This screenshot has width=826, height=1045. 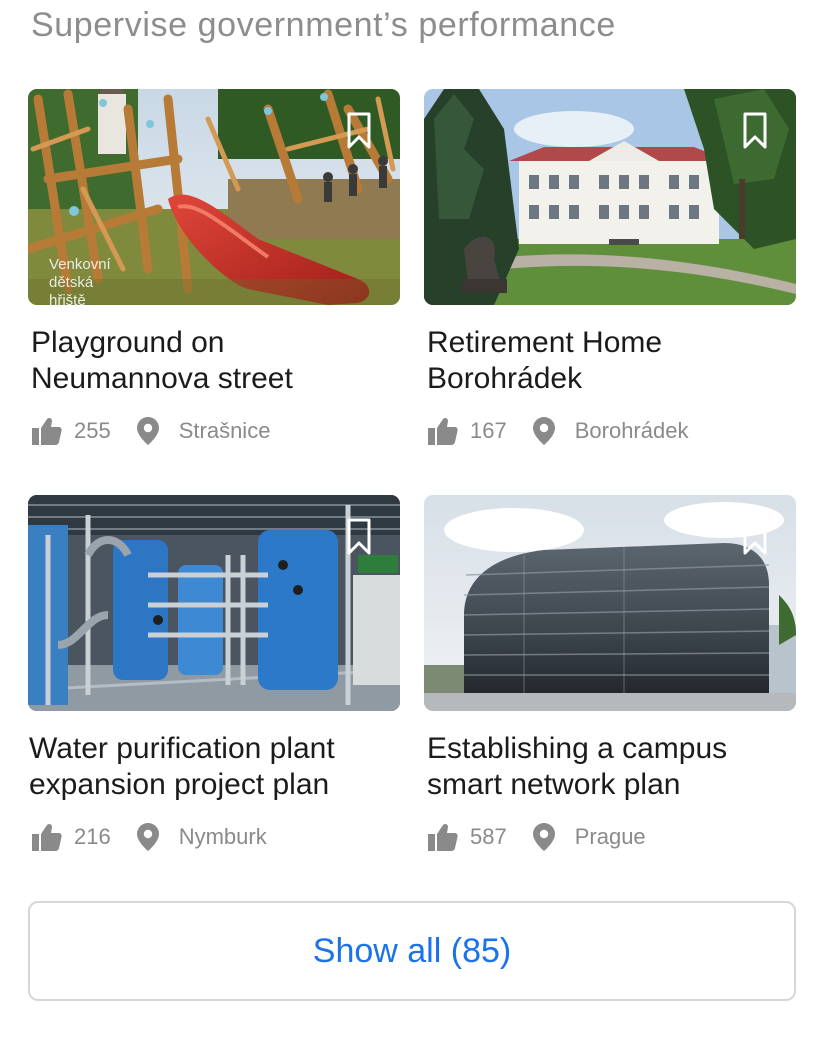 What do you see at coordinates (488, 430) in the screenshot?
I see `like-count: 167` at bounding box center [488, 430].